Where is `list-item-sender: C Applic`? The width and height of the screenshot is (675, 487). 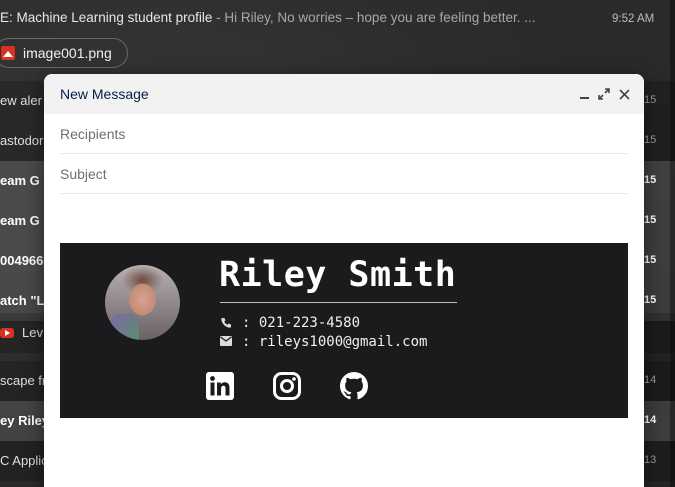
list-item-sender: C Applic is located at coordinates (24, 460).